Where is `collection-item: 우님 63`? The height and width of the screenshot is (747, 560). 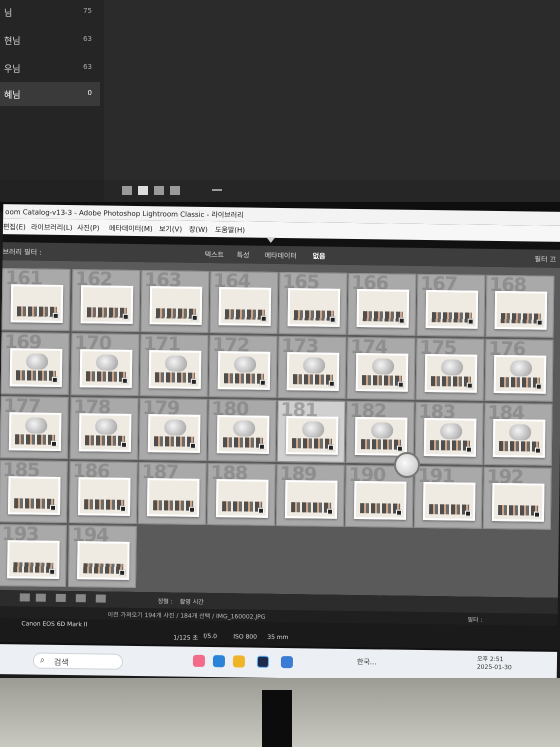 collection-item: 우님 63 is located at coordinates (50, 68).